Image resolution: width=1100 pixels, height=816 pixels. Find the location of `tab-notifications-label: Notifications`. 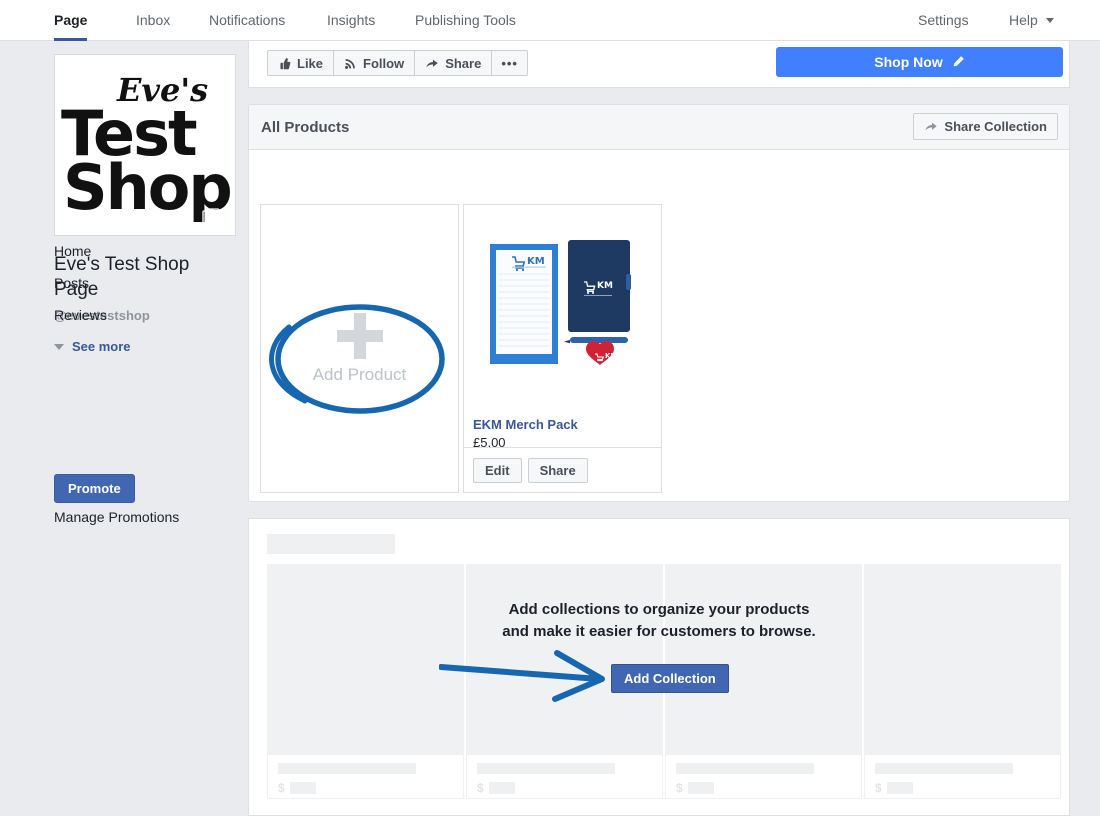

tab-notifications-label: Notifications is located at coordinates (247, 20).